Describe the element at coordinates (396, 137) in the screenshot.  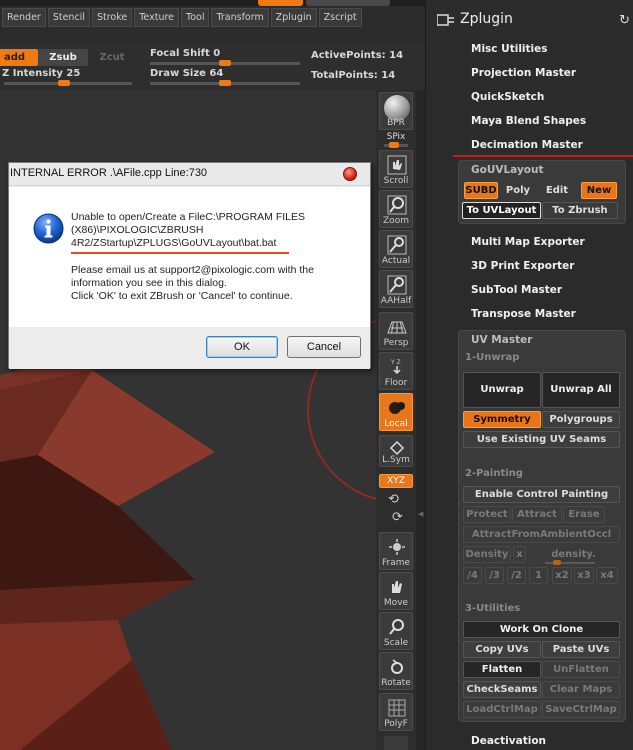
I see `spix-label: SPix` at that location.